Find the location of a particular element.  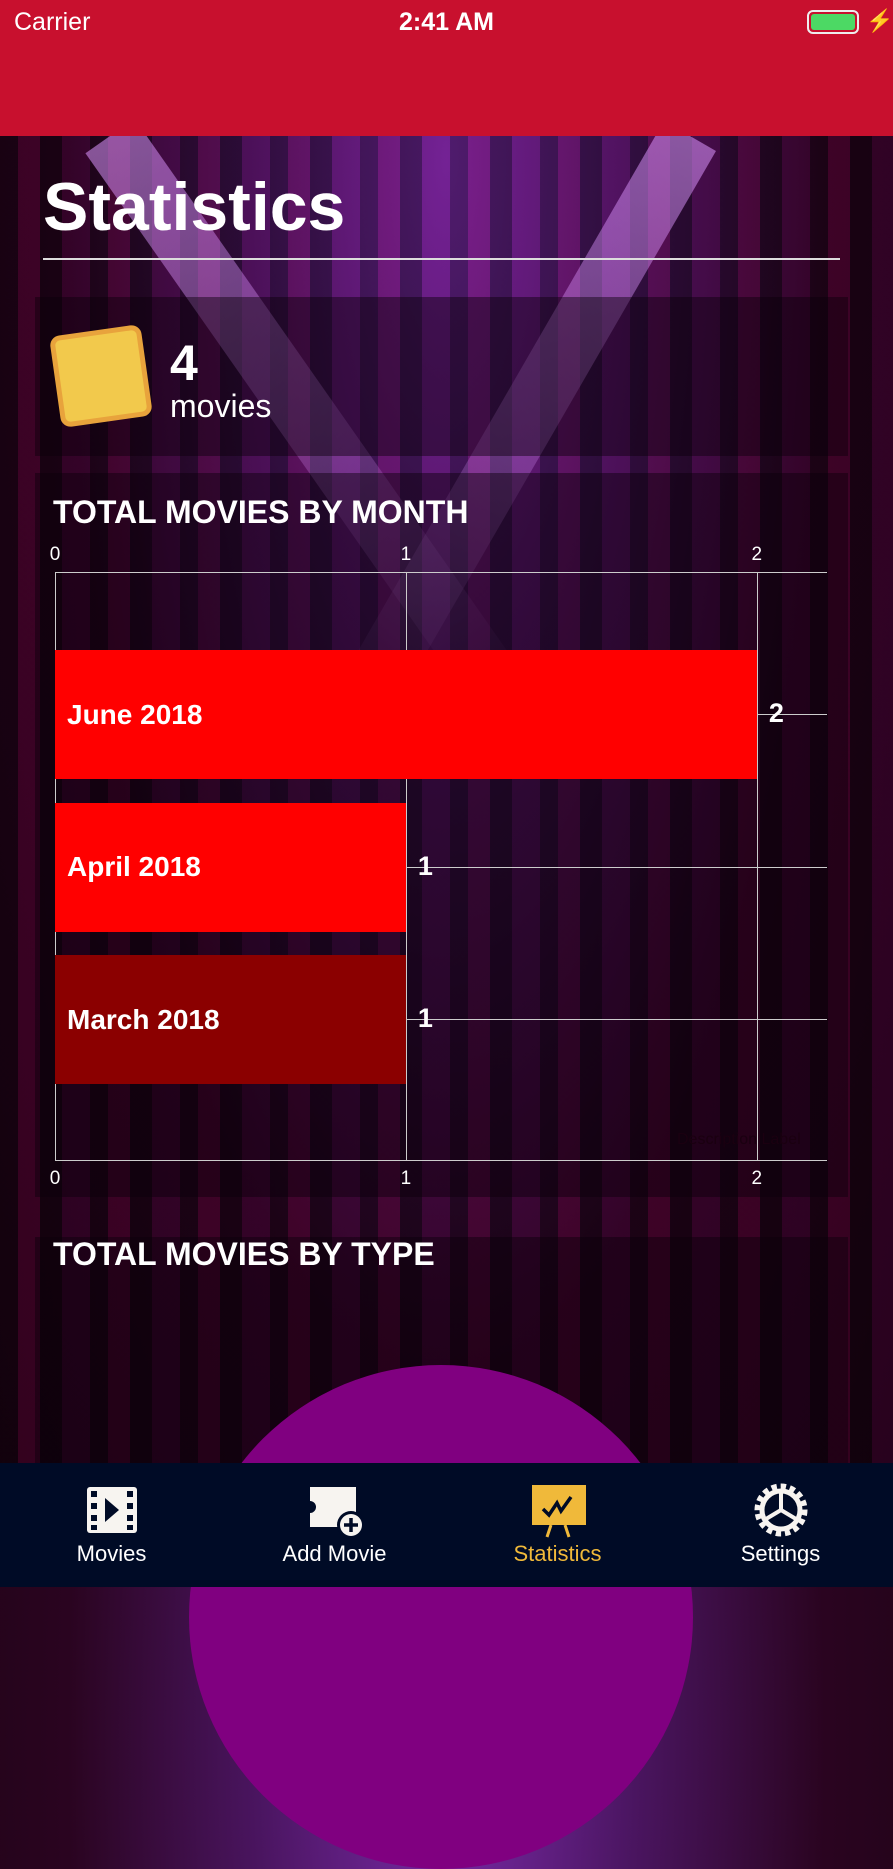

title-divider is located at coordinates (441, 259).